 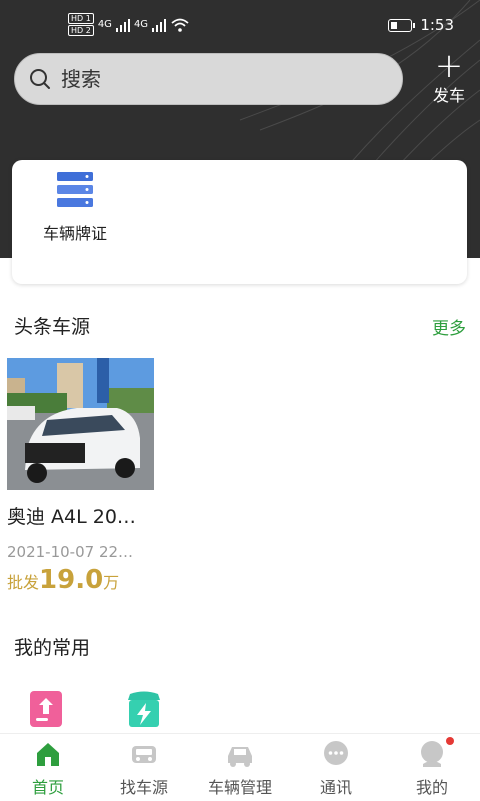 What do you see at coordinates (23, 582) in the screenshot?
I see `price-prefix: 批发` at bounding box center [23, 582].